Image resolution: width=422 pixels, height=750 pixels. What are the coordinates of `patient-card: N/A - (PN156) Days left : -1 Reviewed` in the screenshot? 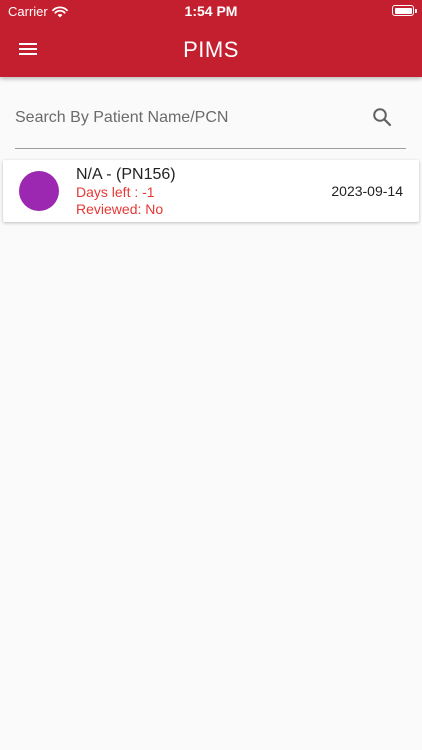 It's located at (211, 191).